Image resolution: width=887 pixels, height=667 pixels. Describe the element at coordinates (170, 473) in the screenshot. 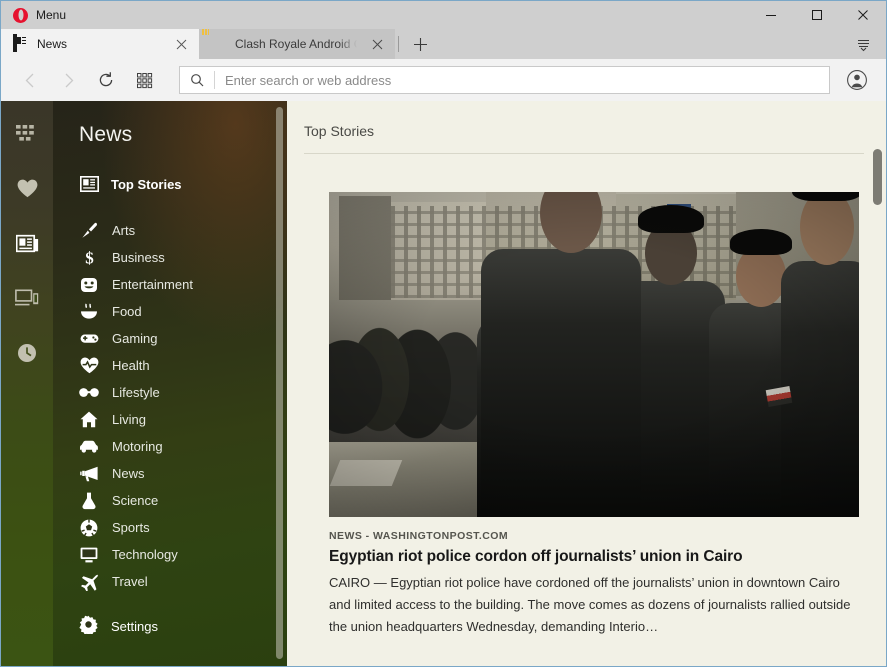

I see `sidebar-item-news: News` at that location.